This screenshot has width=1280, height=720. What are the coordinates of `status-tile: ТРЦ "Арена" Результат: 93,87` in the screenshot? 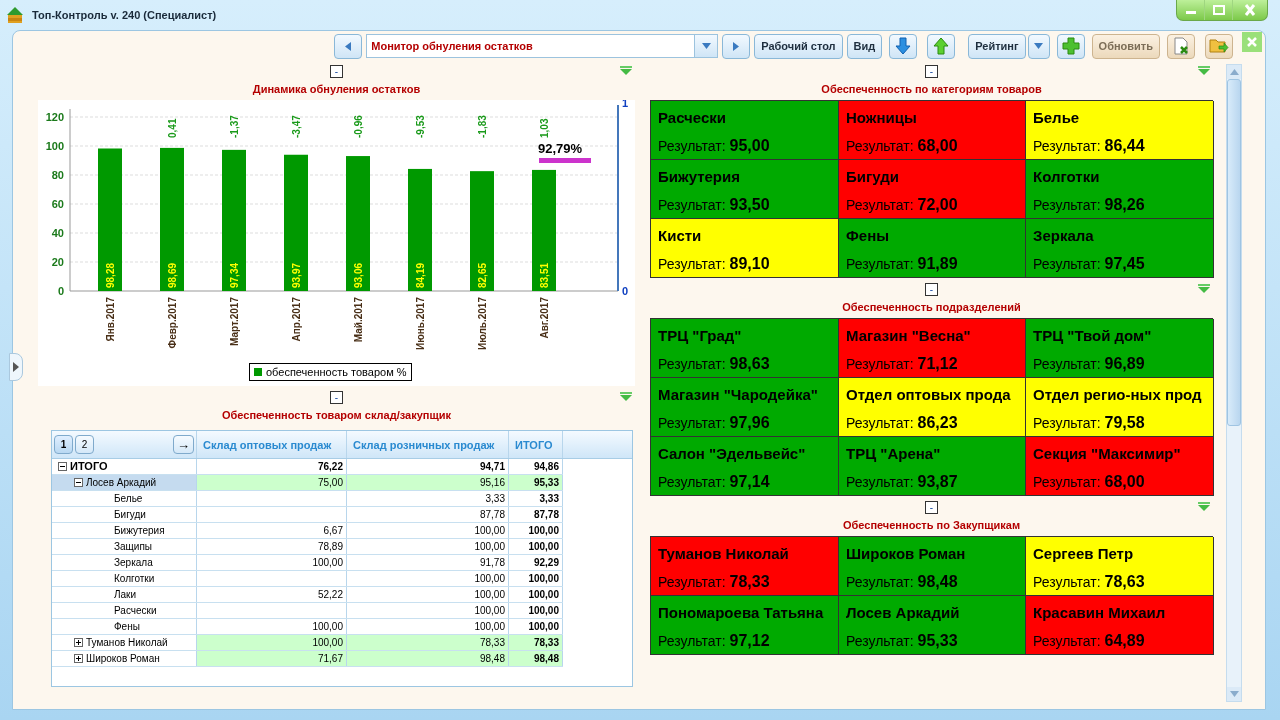 It's located at (932, 466).